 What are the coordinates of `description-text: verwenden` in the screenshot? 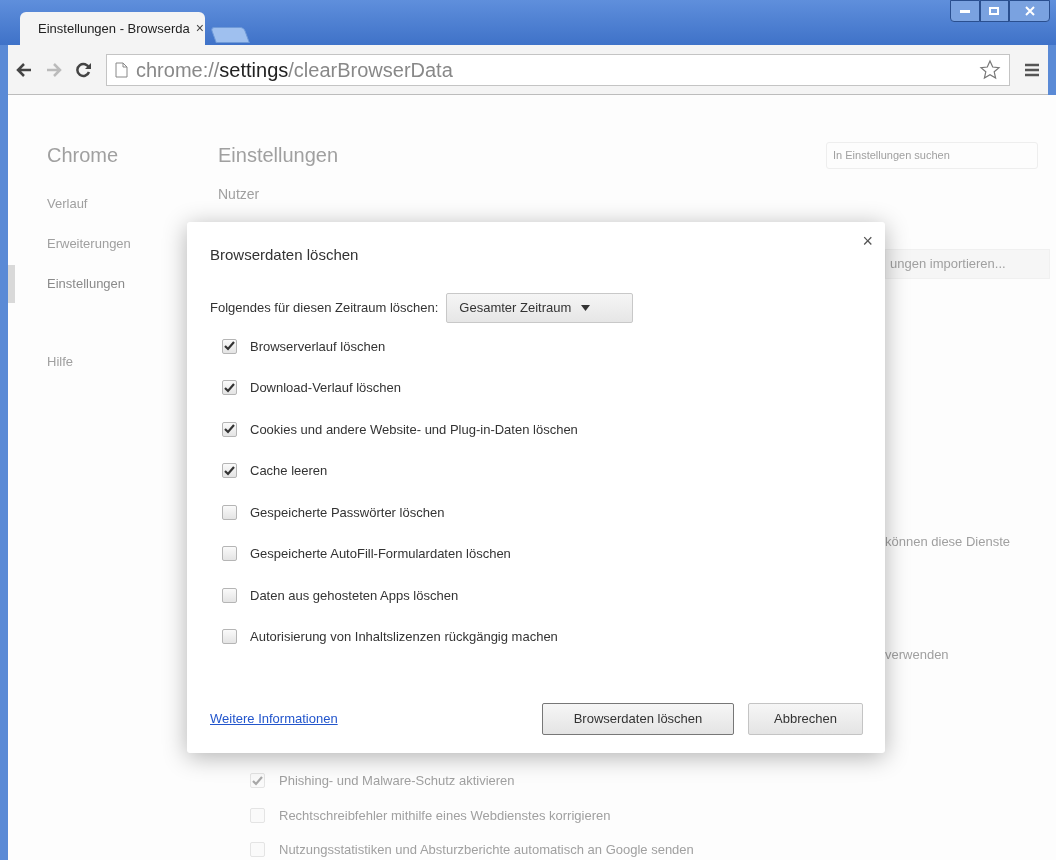 It's located at (917, 655).